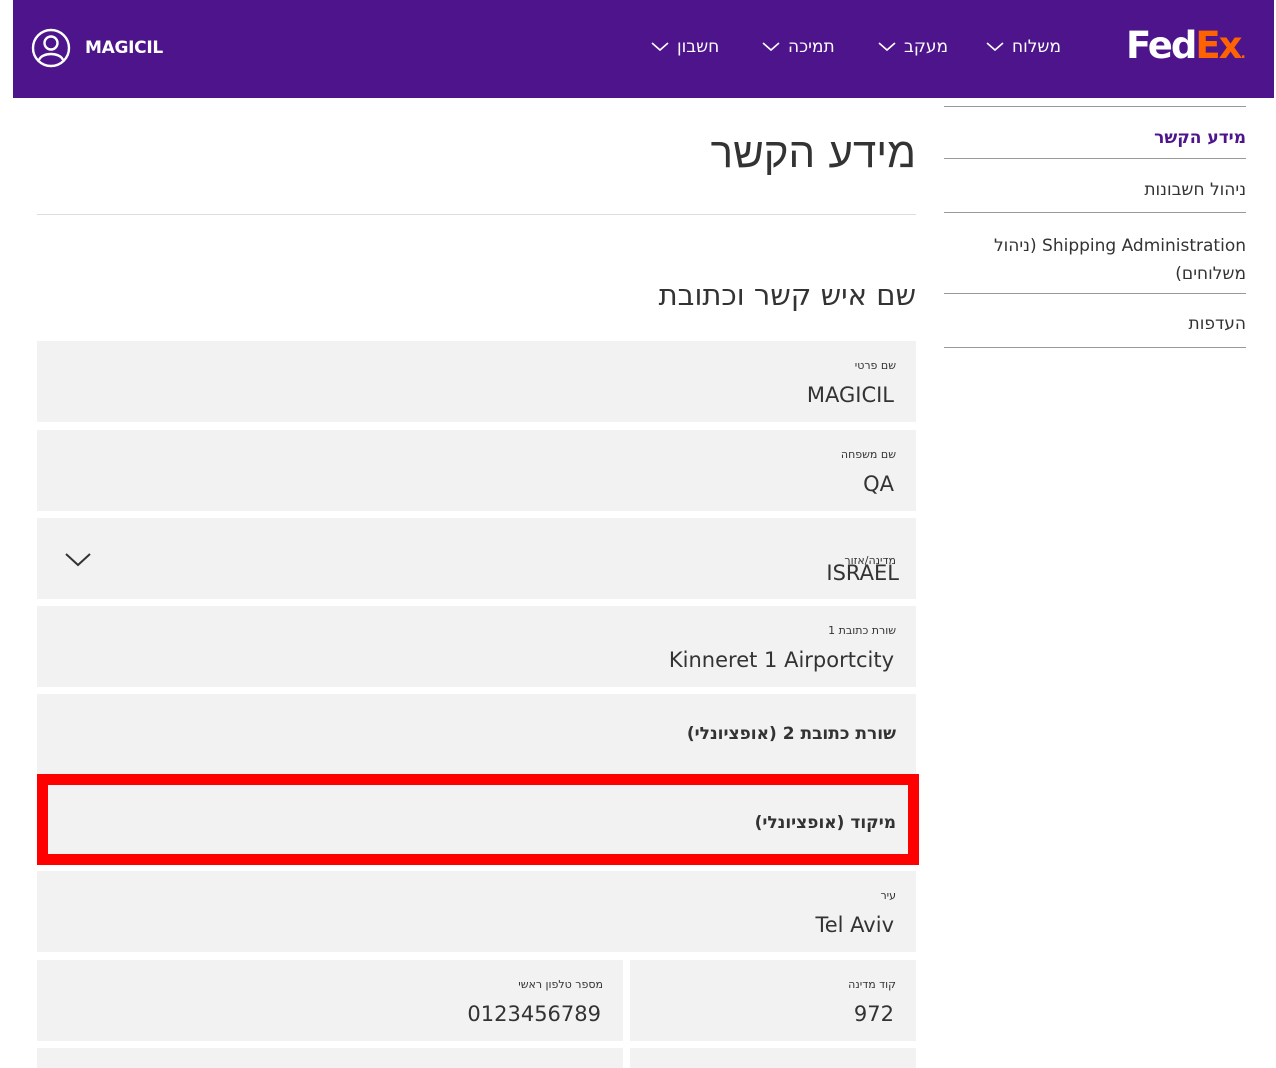 The image size is (1276, 1068). I want to click on address-line-1-value: Kinneret 1 Airportcity, so click(781, 660).